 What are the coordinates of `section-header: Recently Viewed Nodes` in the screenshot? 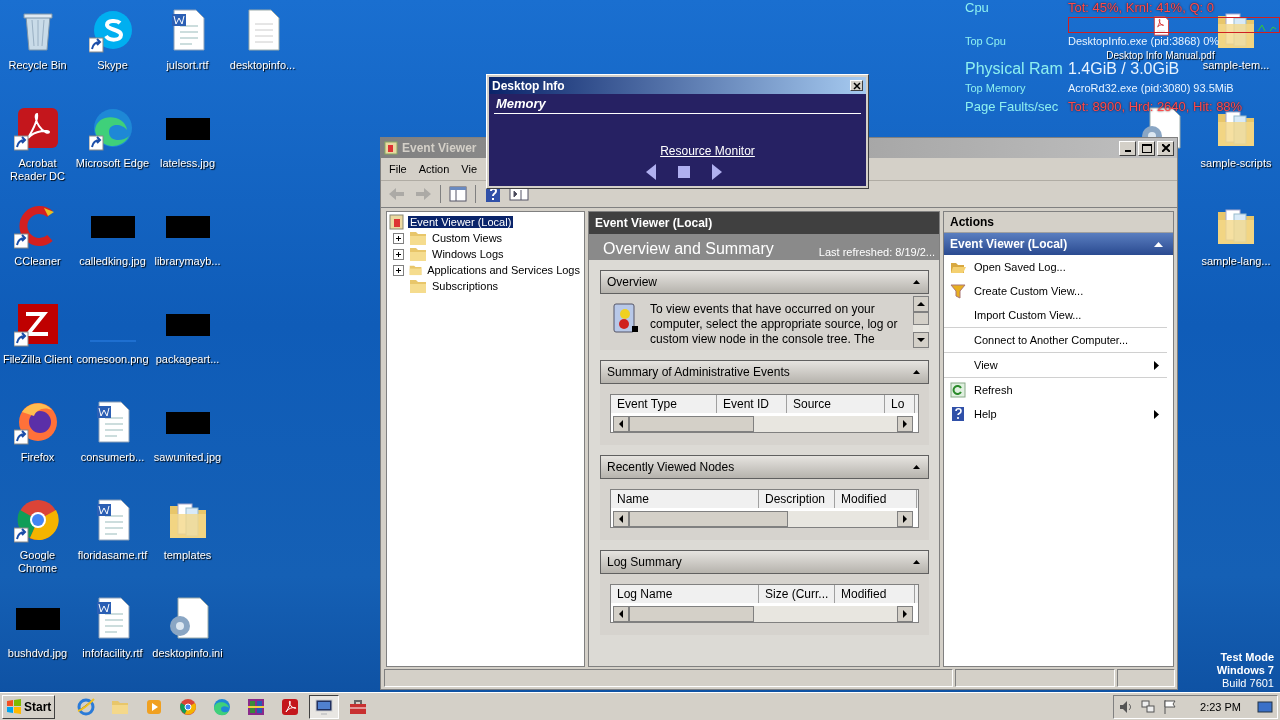 It's located at (764, 467).